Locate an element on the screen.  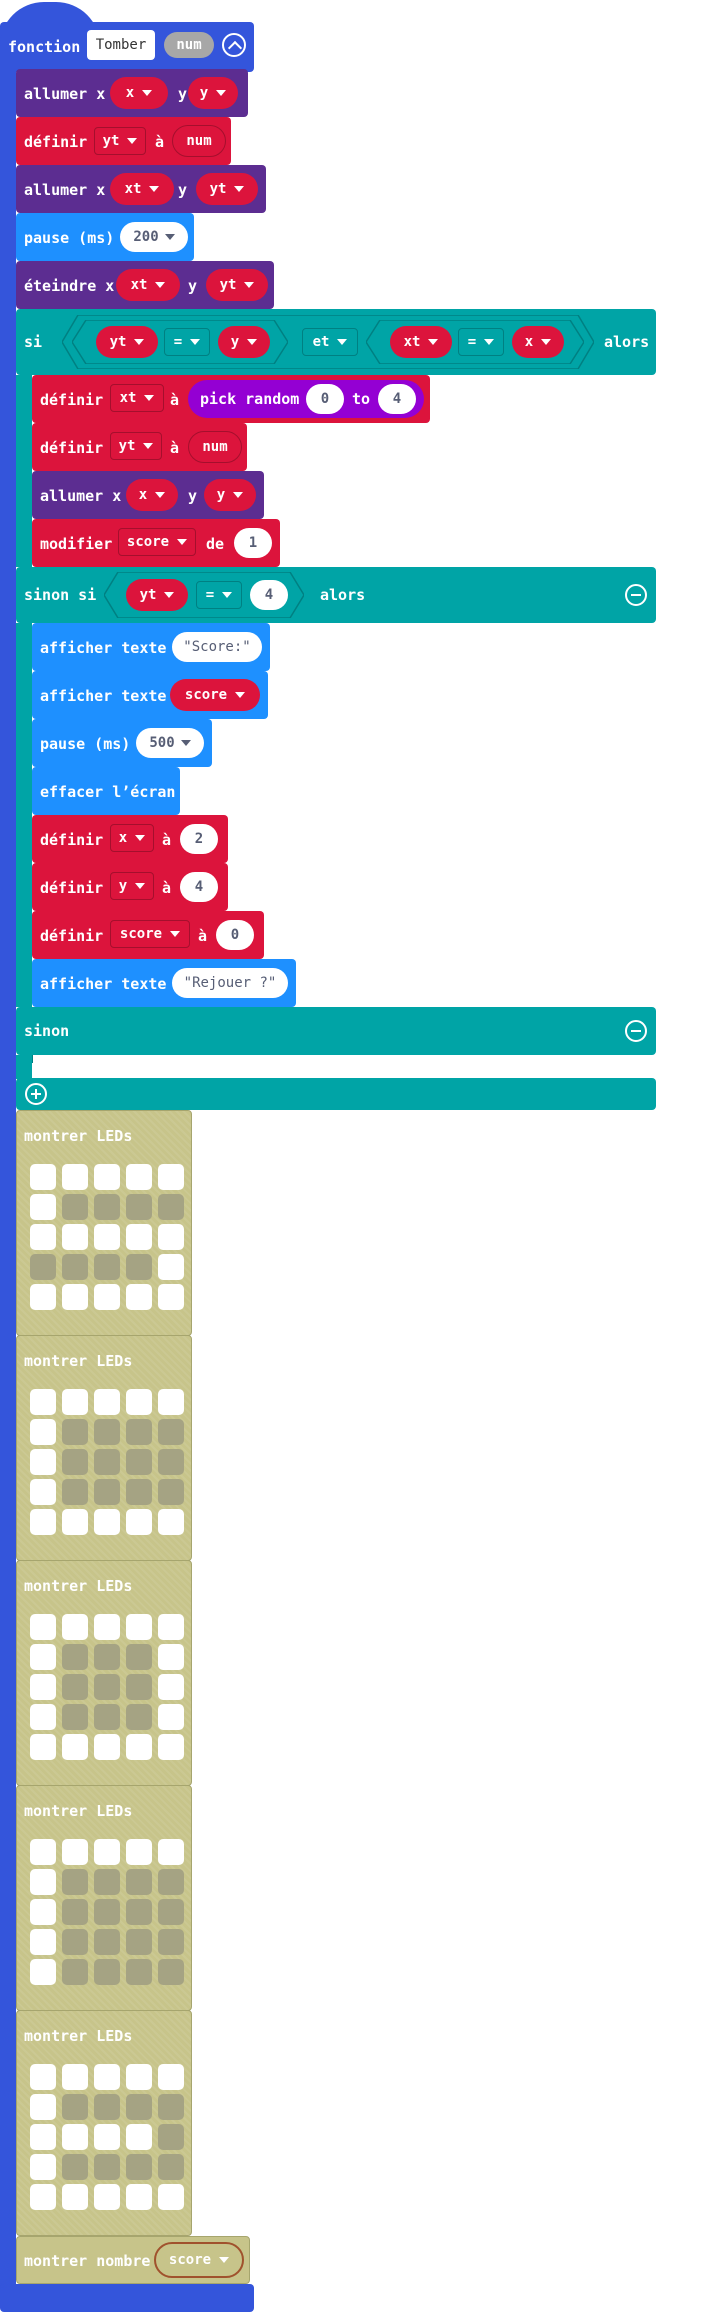
set-block-4-var: y is located at coordinates (132, 886).